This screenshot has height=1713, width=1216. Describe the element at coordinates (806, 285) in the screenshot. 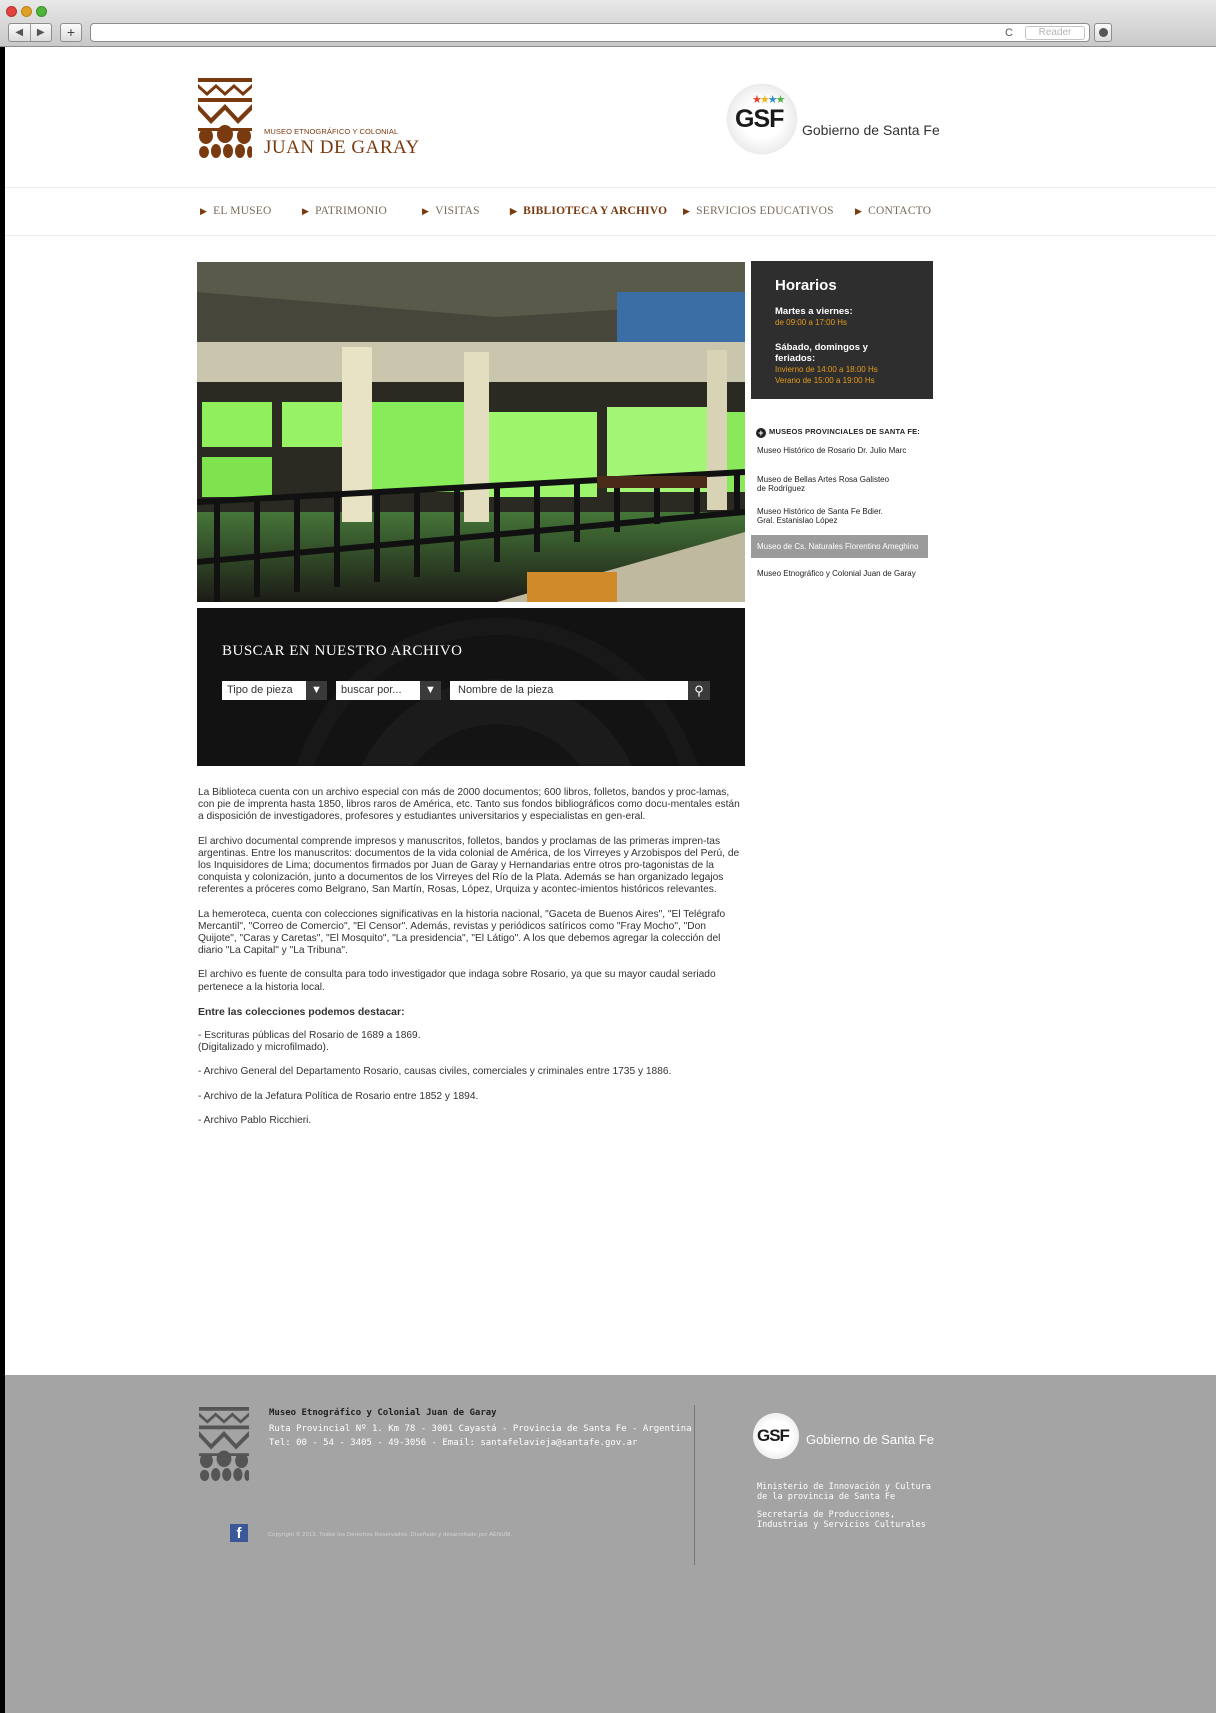

I see `hours-title: Horarios` at that location.